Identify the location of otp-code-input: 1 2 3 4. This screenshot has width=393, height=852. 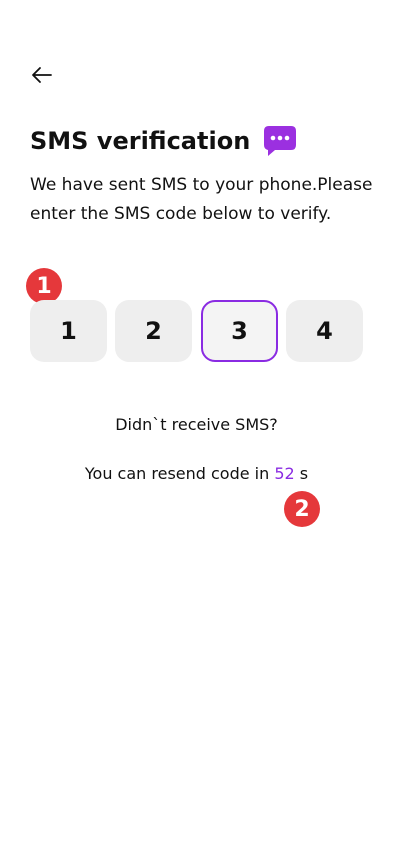
(196, 331).